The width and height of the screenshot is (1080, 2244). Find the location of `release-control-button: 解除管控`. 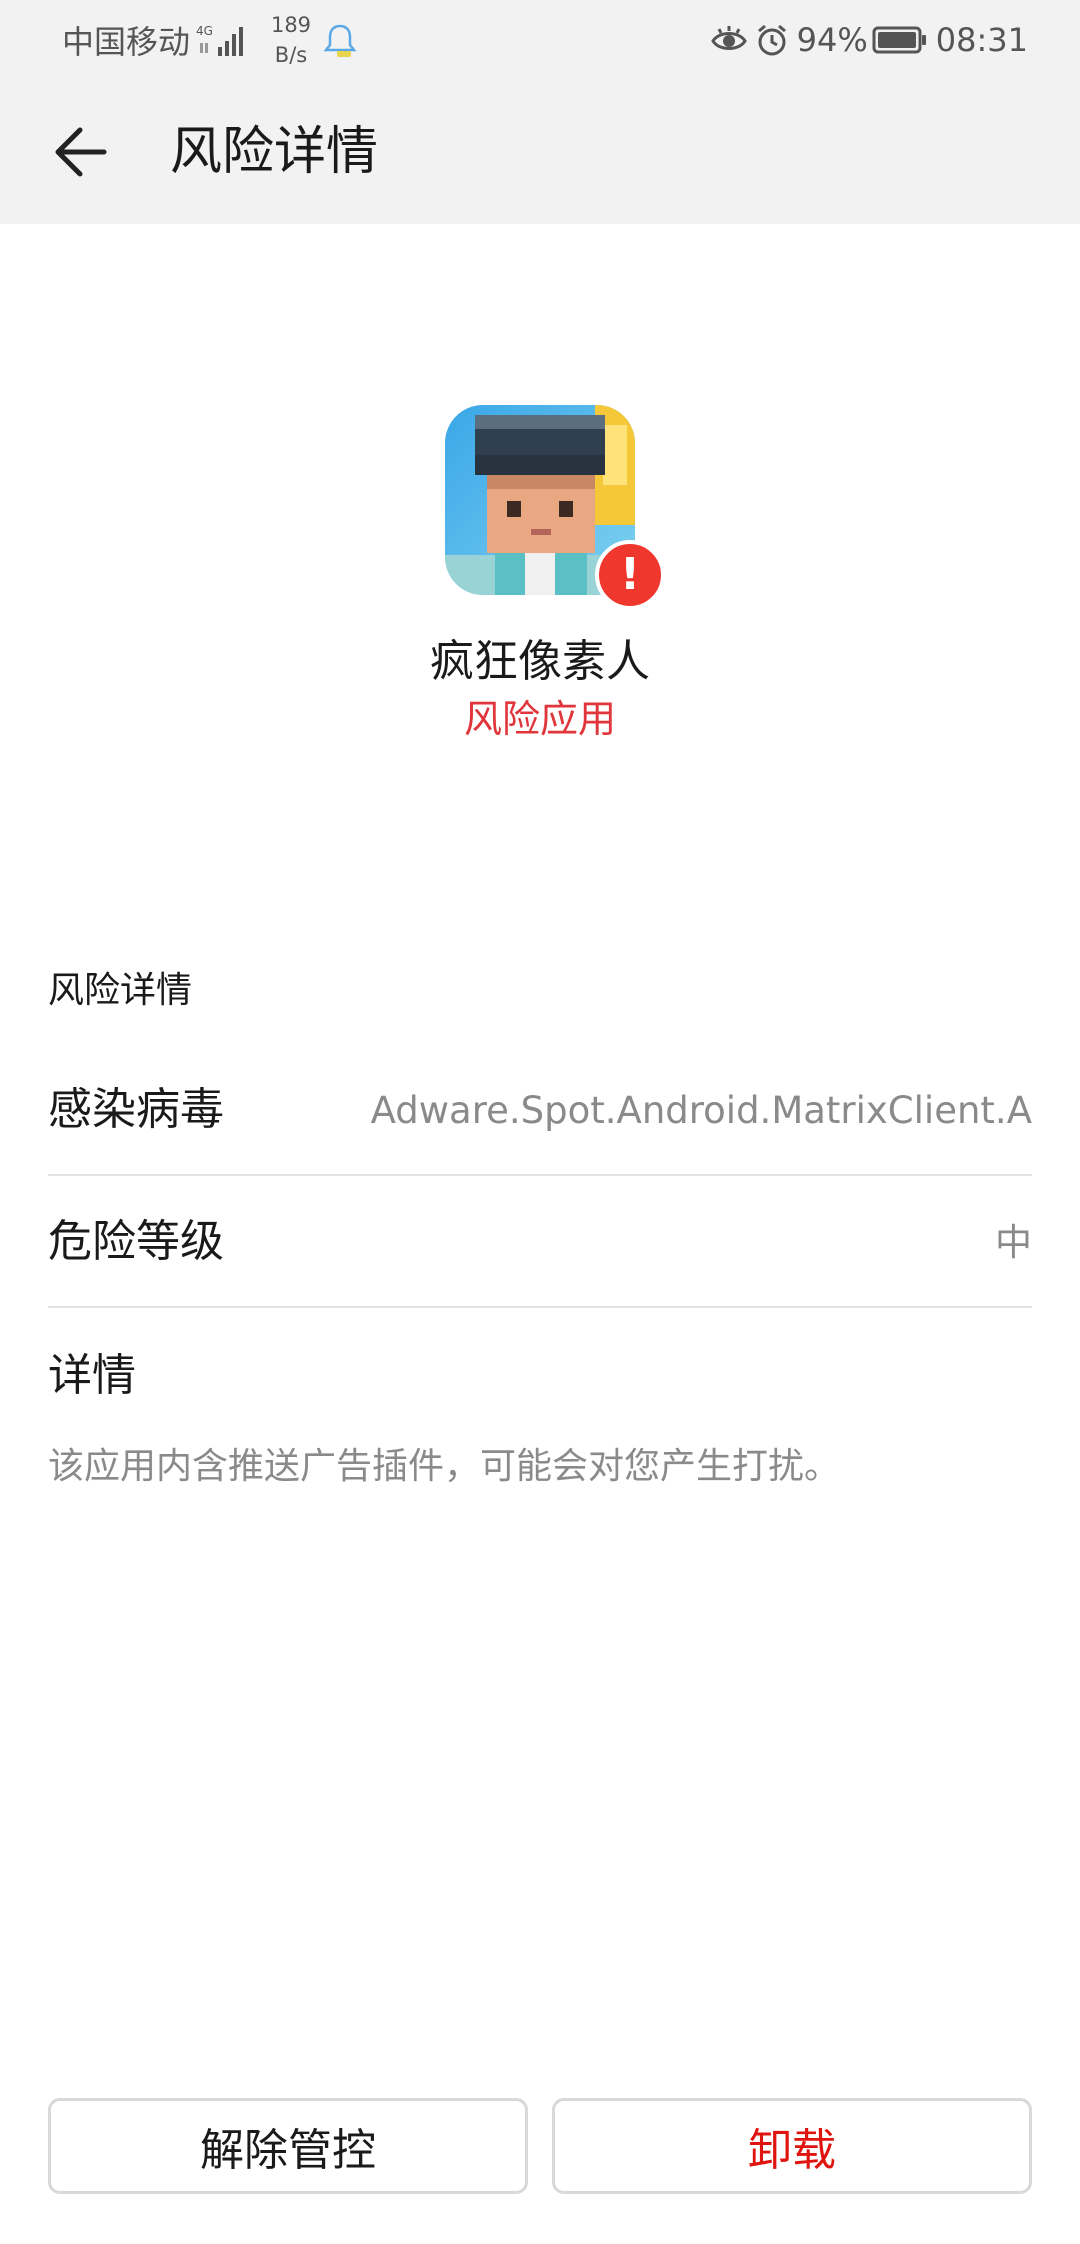

release-control-button: 解除管控 is located at coordinates (288, 2146).